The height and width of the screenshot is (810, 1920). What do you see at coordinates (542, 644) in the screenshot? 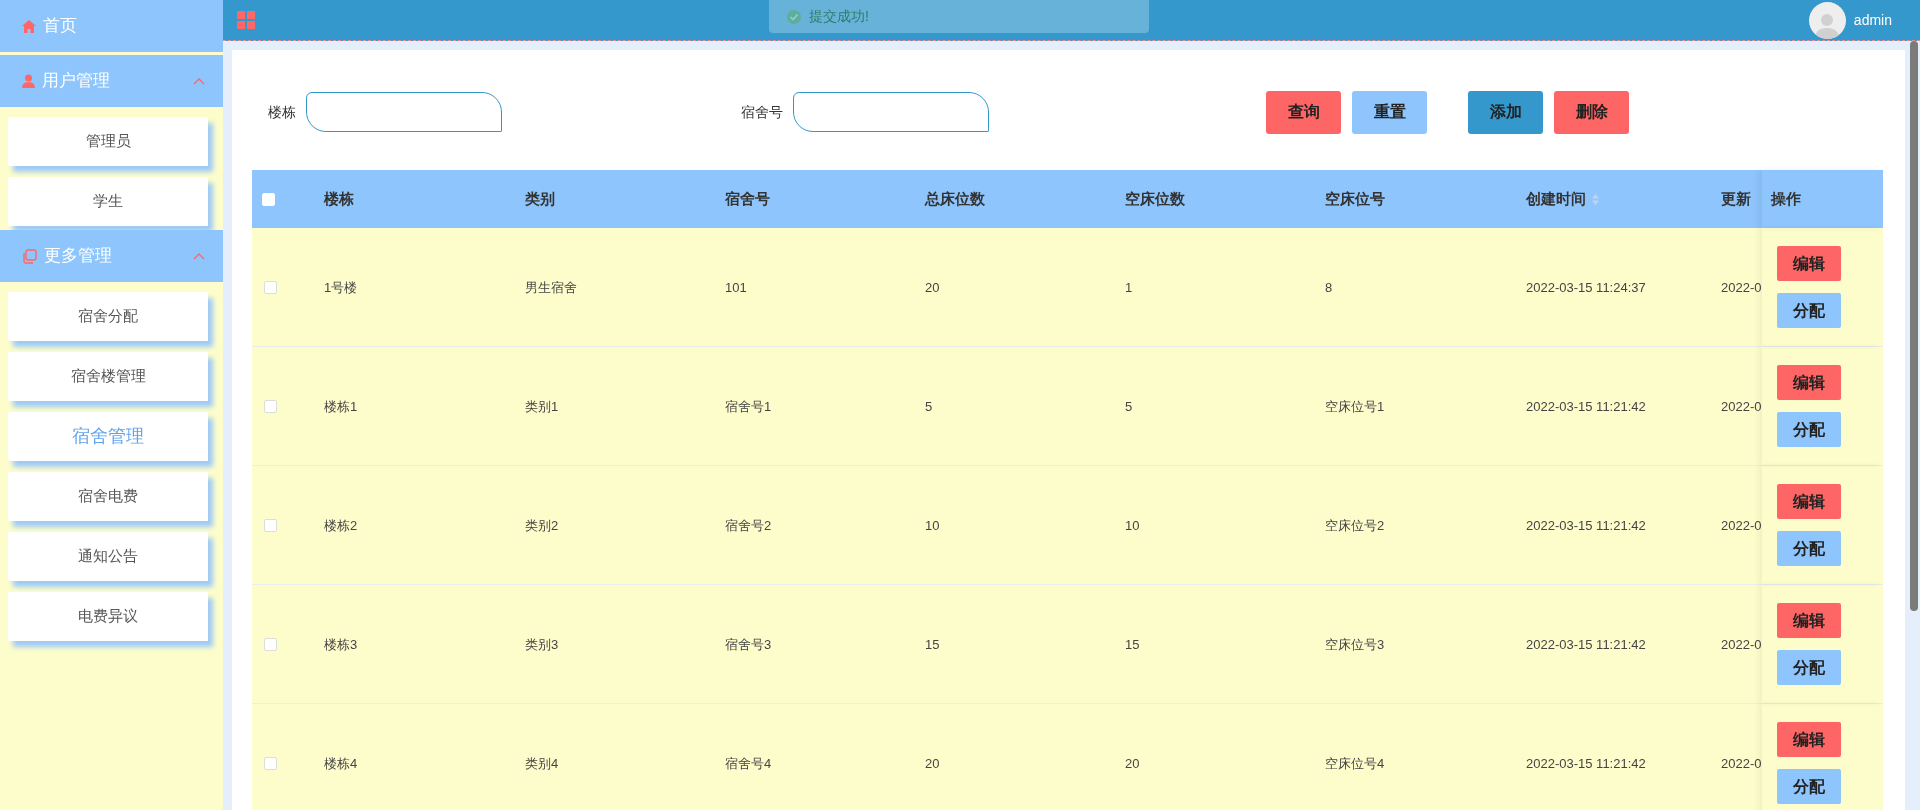
I see `table-cell: 类别3` at bounding box center [542, 644].